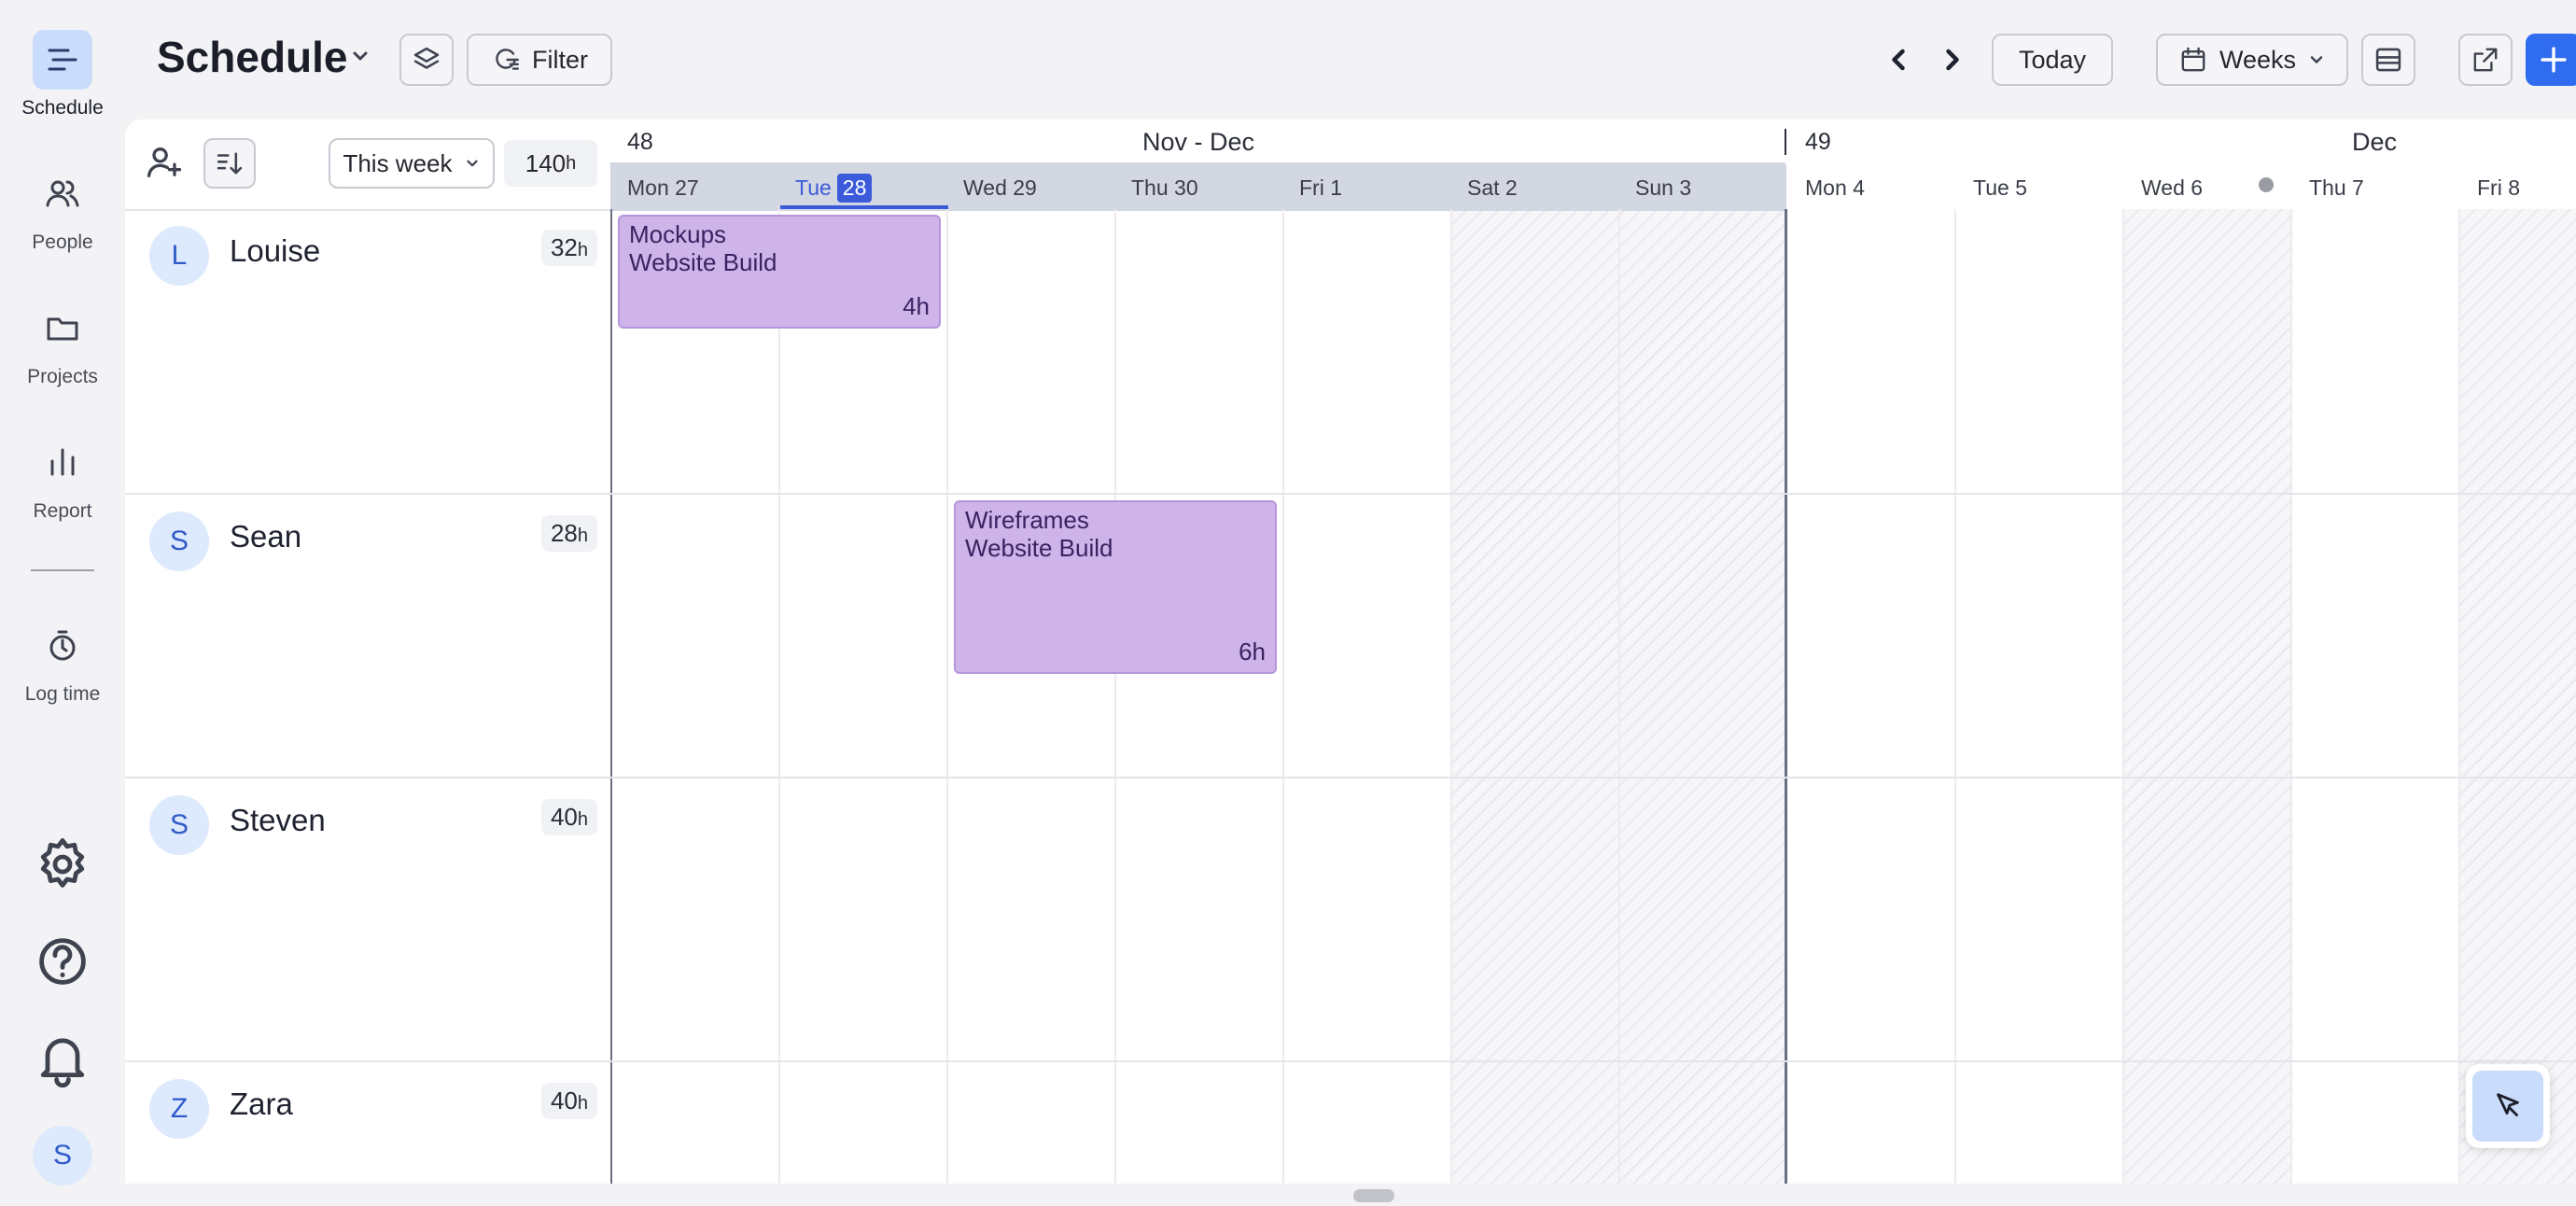  Describe the element at coordinates (367, 636) in the screenshot. I see `person-row-sean: S Sean 28h` at that location.